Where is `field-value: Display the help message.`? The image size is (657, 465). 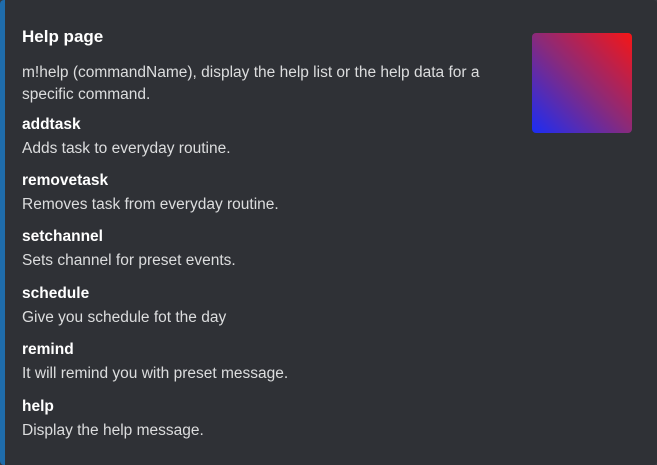
field-value: Display the help message. is located at coordinates (113, 430).